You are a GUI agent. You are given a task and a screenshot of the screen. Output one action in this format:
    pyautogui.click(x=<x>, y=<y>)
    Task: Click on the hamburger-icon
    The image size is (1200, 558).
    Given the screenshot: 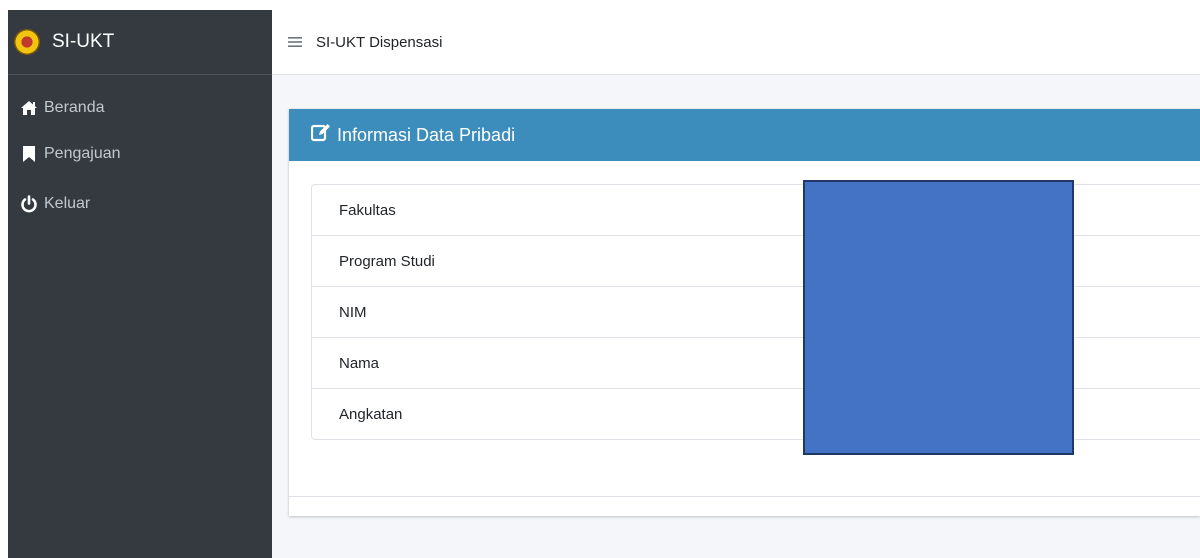 What is the action you would take?
    pyautogui.click(x=295, y=42)
    